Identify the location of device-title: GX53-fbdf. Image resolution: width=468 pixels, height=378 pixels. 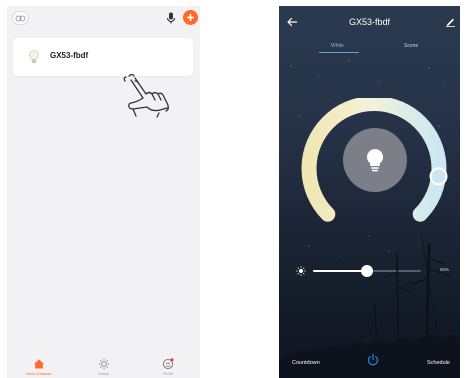
(369, 22).